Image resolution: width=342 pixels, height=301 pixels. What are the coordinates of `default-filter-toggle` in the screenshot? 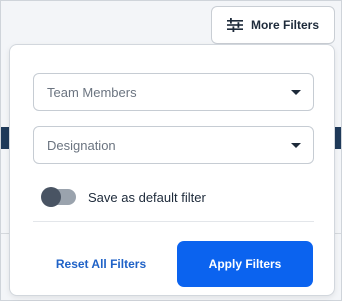 It's located at (58, 197).